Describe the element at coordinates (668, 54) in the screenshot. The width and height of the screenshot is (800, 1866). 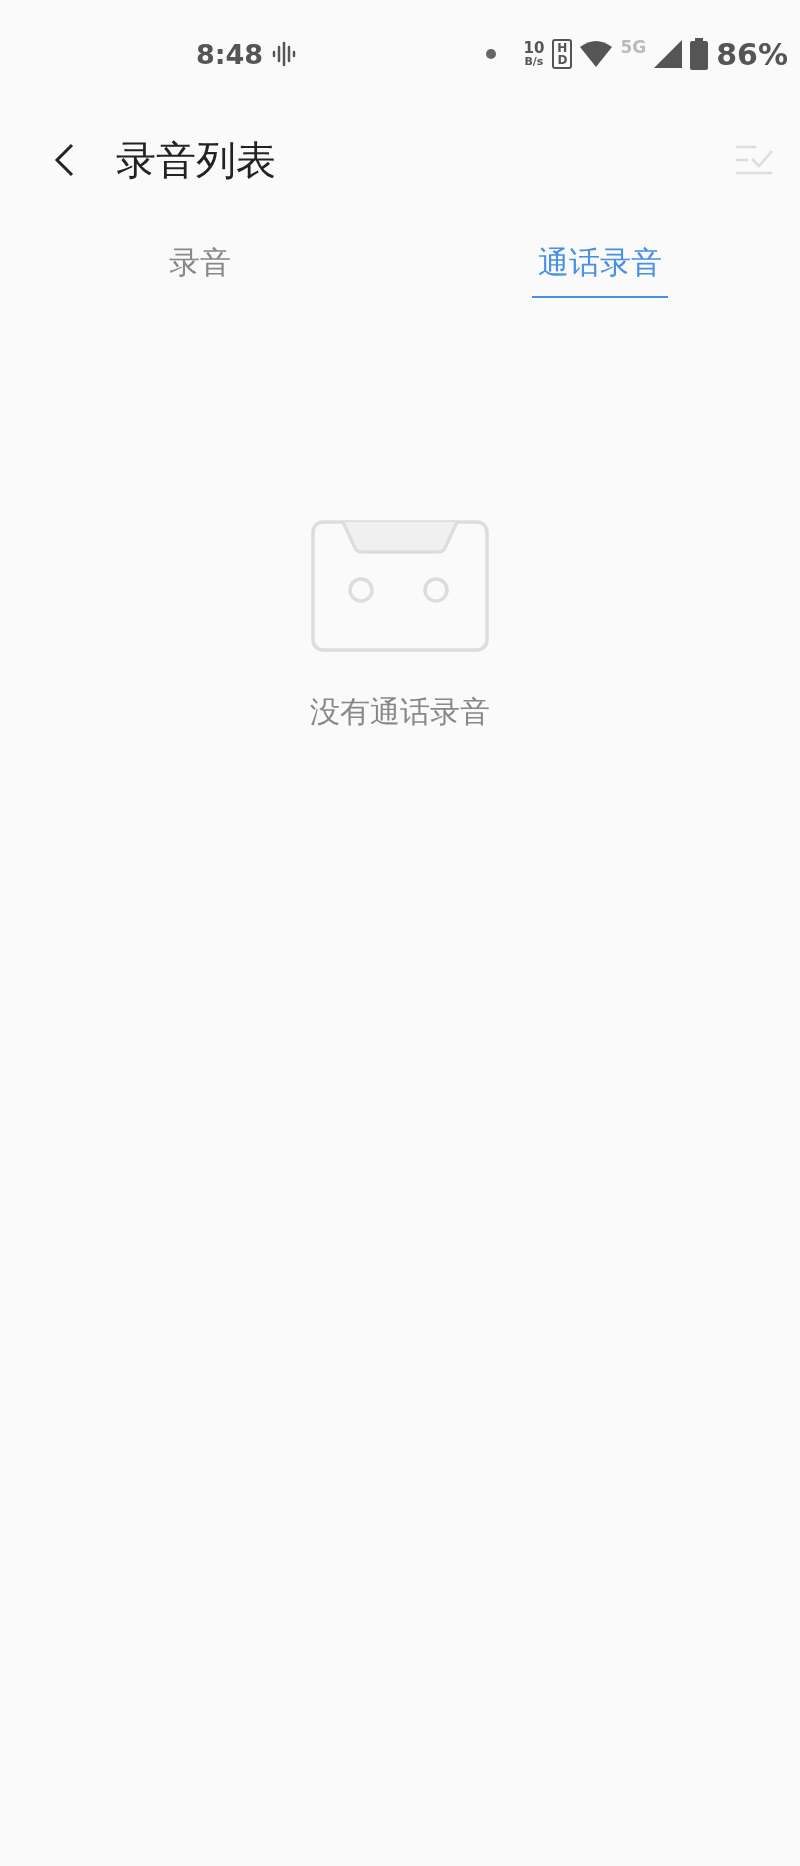
I see `signal-icon` at that location.